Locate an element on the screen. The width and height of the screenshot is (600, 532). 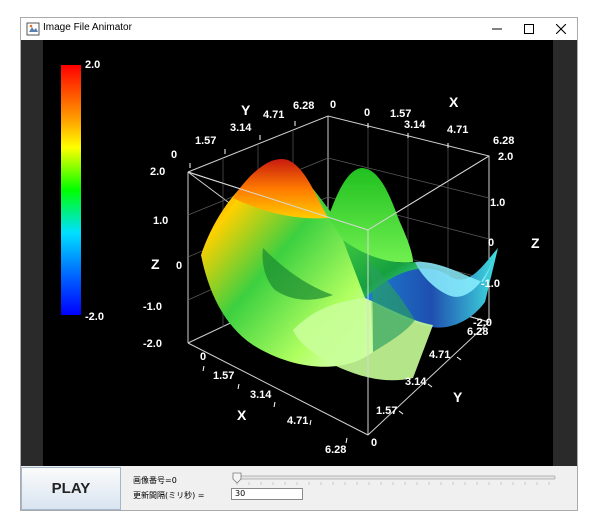
bottom-x-tick: 1.57 is located at coordinates (223, 376).